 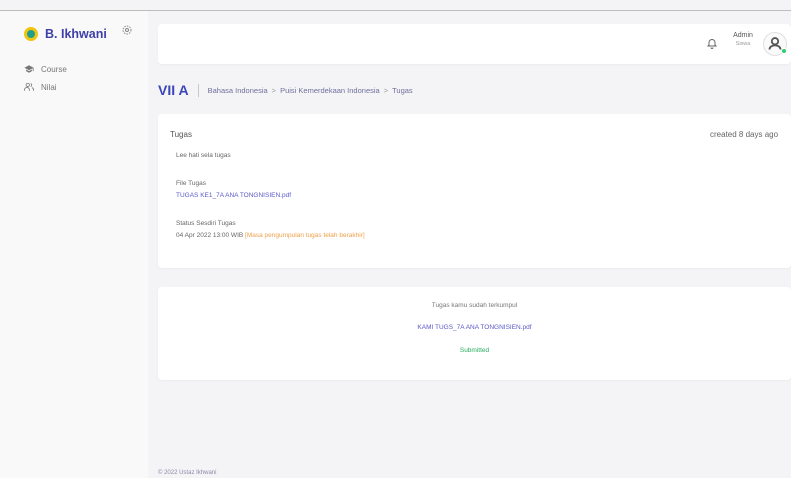 What do you see at coordinates (76, 34) in the screenshot?
I see `brand-name: B. Ikhwani` at bounding box center [76, 34].